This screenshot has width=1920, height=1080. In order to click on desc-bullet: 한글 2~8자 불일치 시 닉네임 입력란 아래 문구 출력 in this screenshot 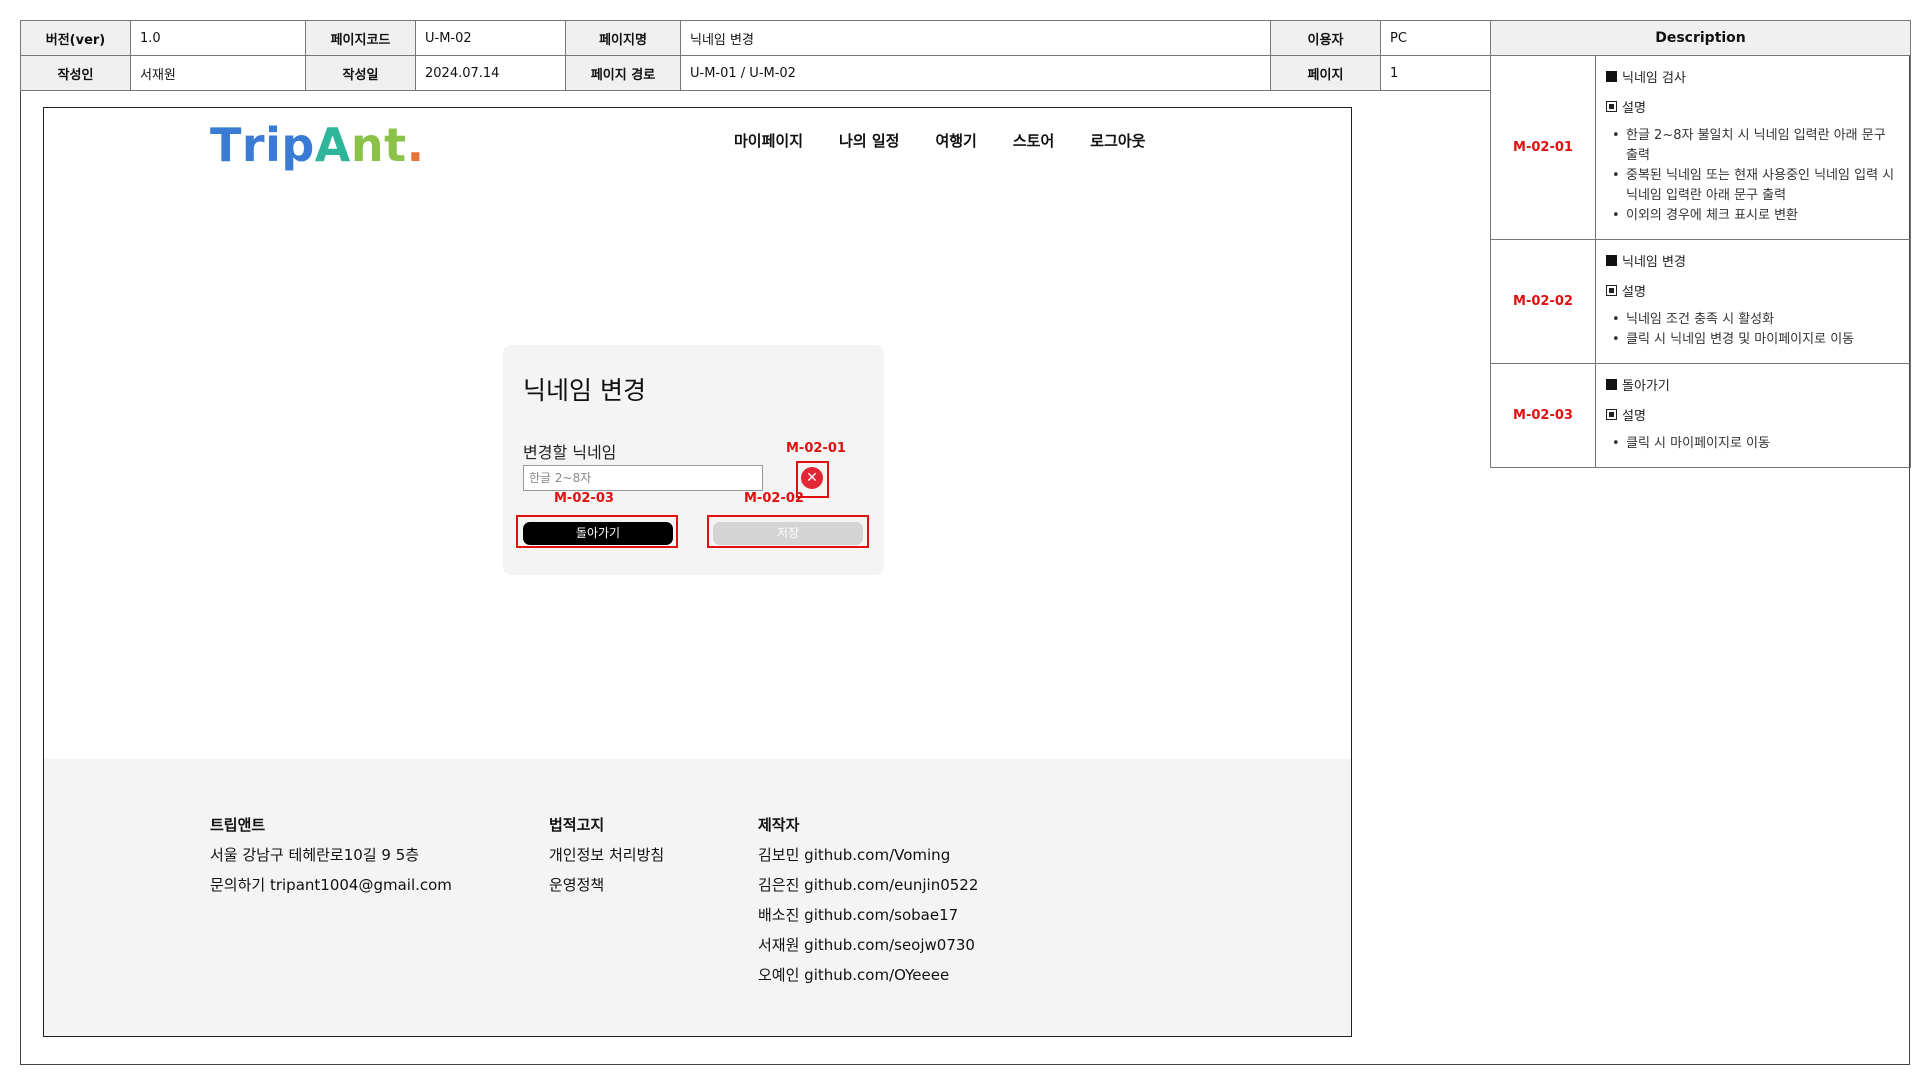, I will do `click(1756, 146)`.